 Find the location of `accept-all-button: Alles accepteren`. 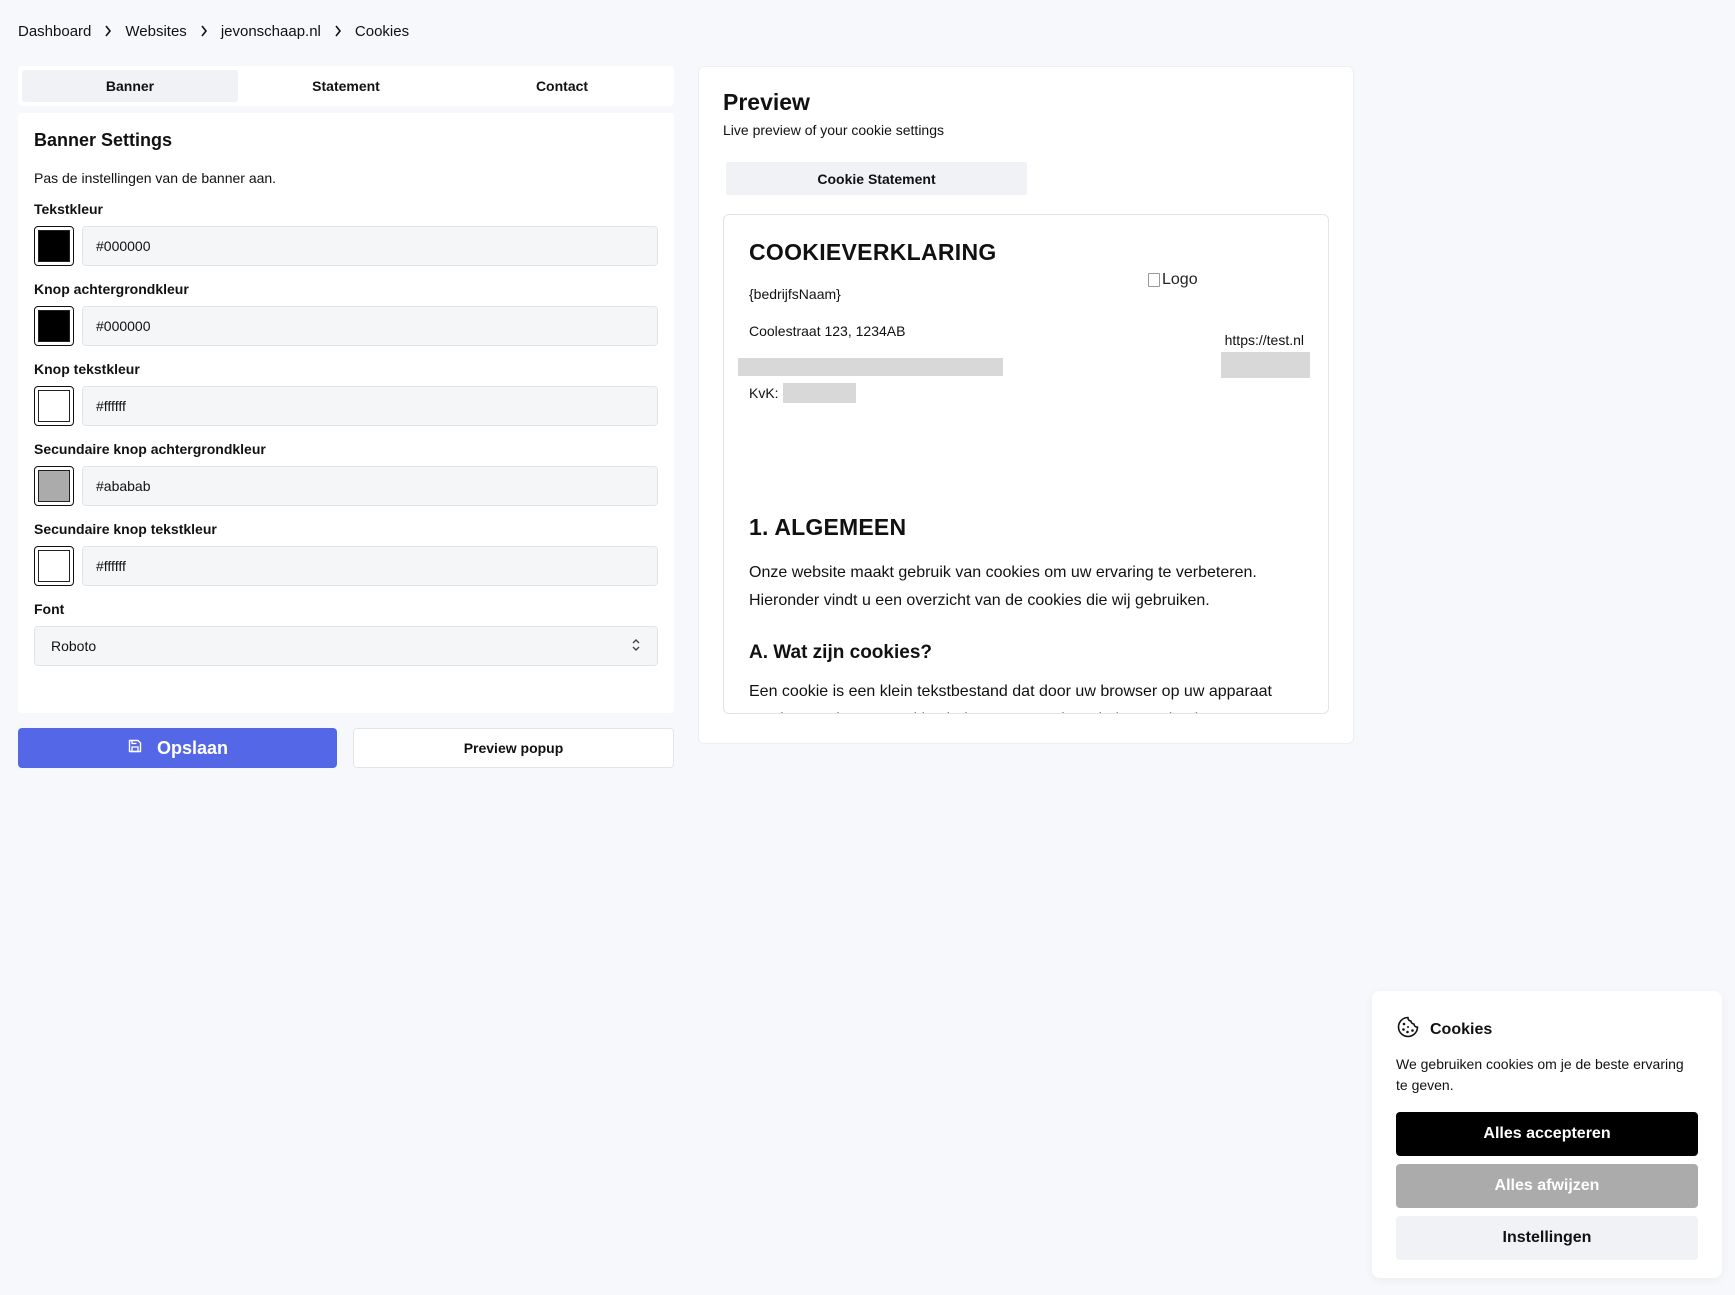

accept-all-button: Alles accepteren is located at coordinates (1547, 1134).